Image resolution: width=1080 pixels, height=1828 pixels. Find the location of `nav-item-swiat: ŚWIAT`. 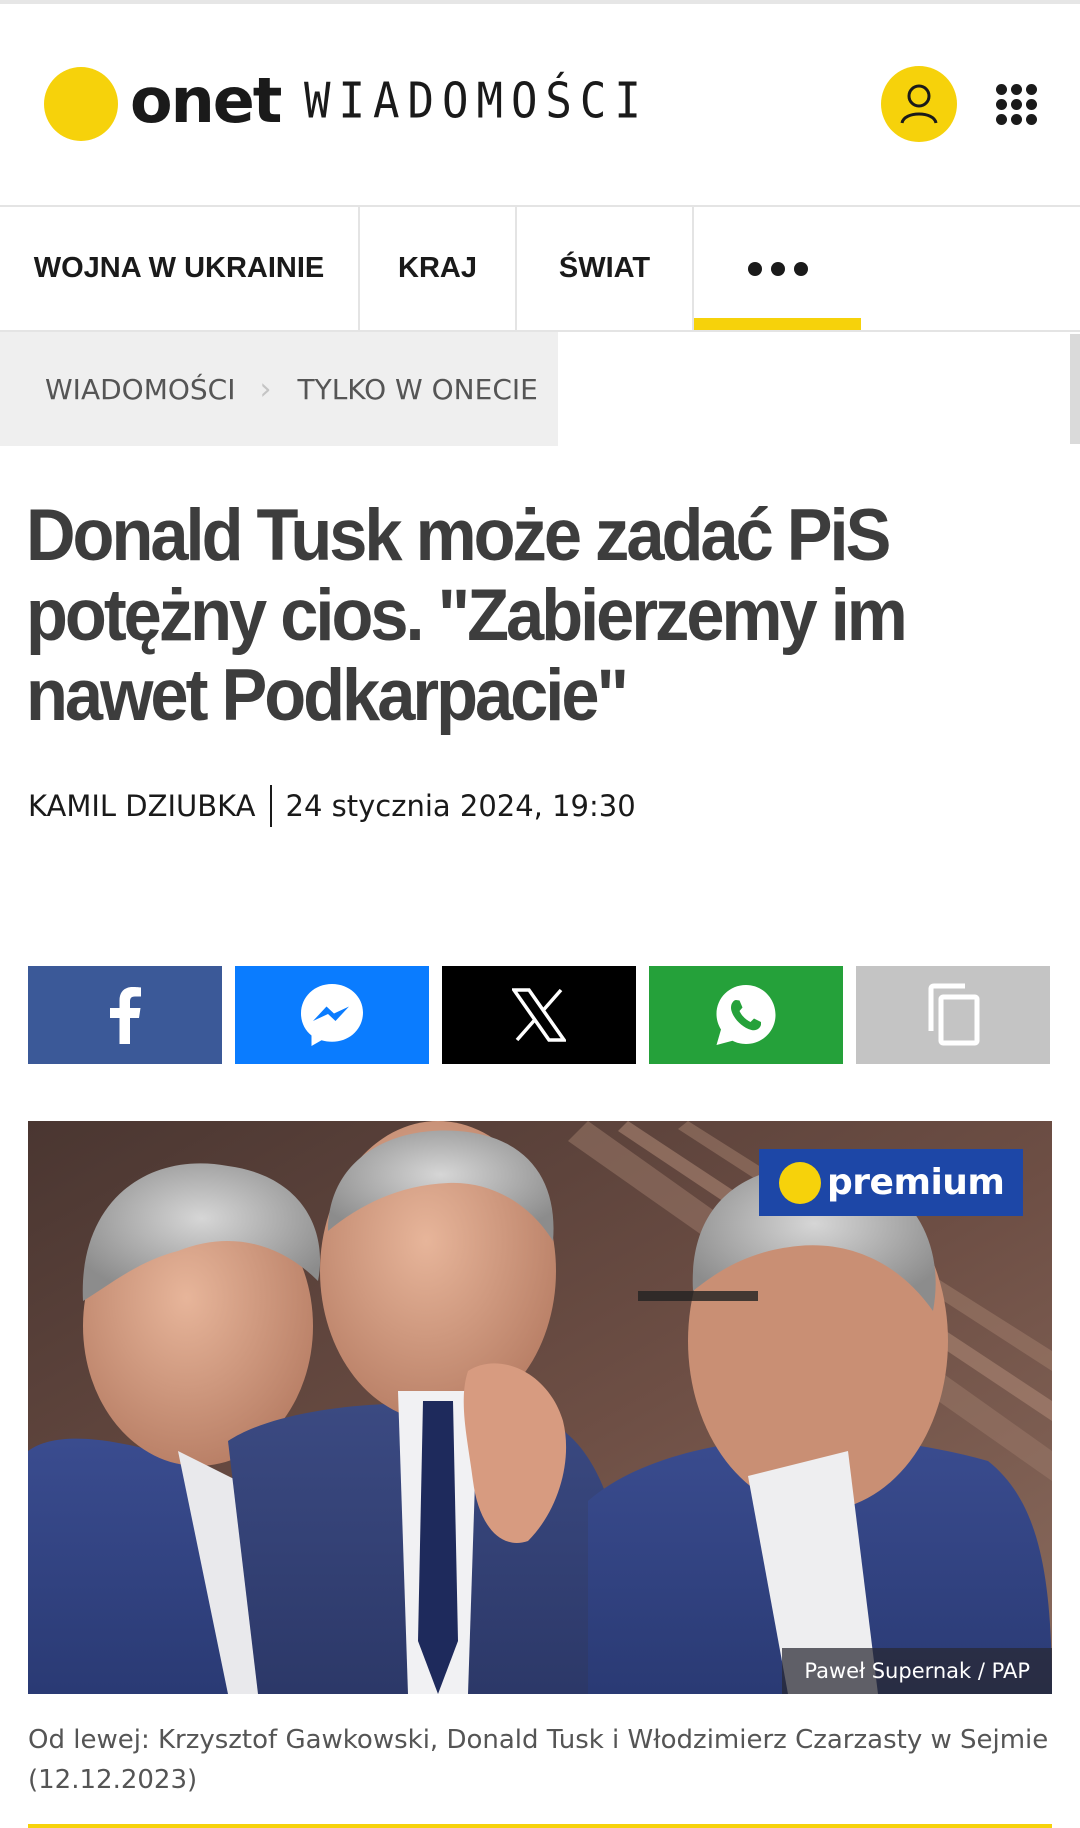

nav-item-swiat: ŚWIAT is located at coordinates (605, 268).